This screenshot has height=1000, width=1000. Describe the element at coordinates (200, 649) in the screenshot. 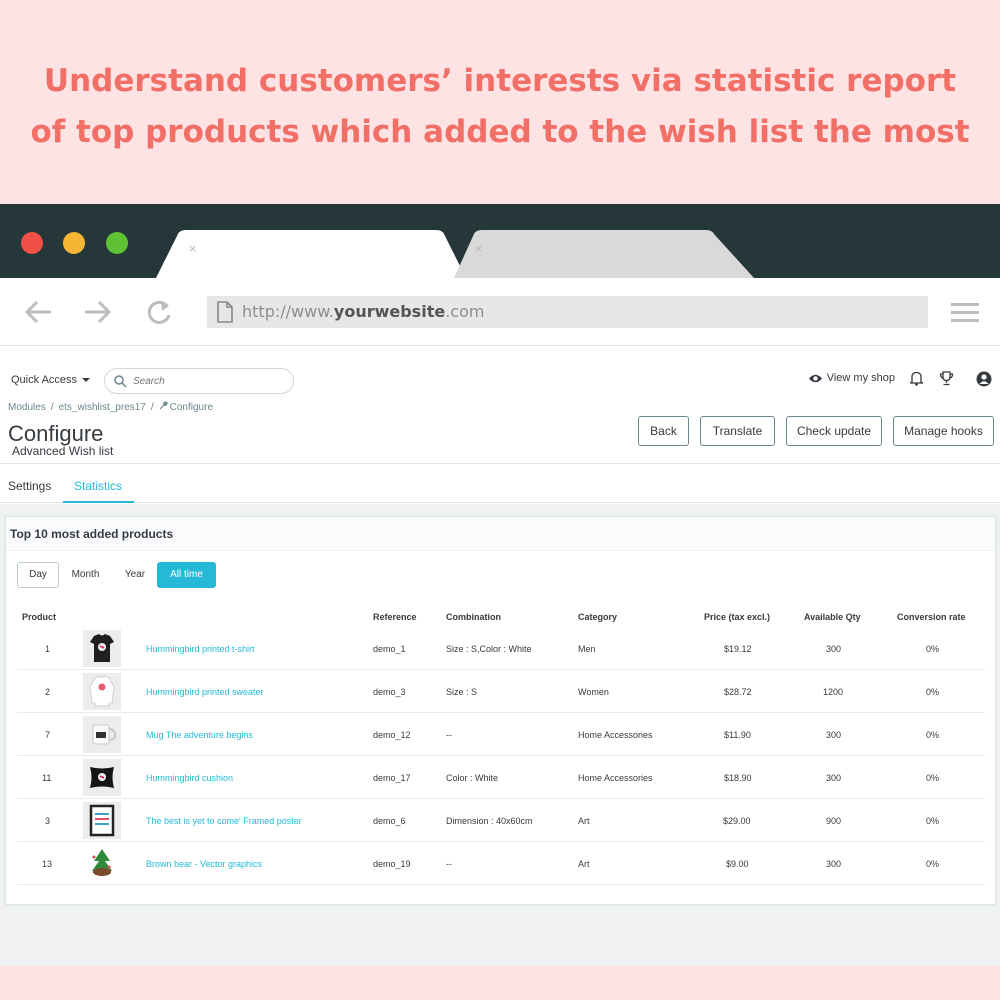

I see `product-name-link: Hummingbird printed t-shirt` at that location.